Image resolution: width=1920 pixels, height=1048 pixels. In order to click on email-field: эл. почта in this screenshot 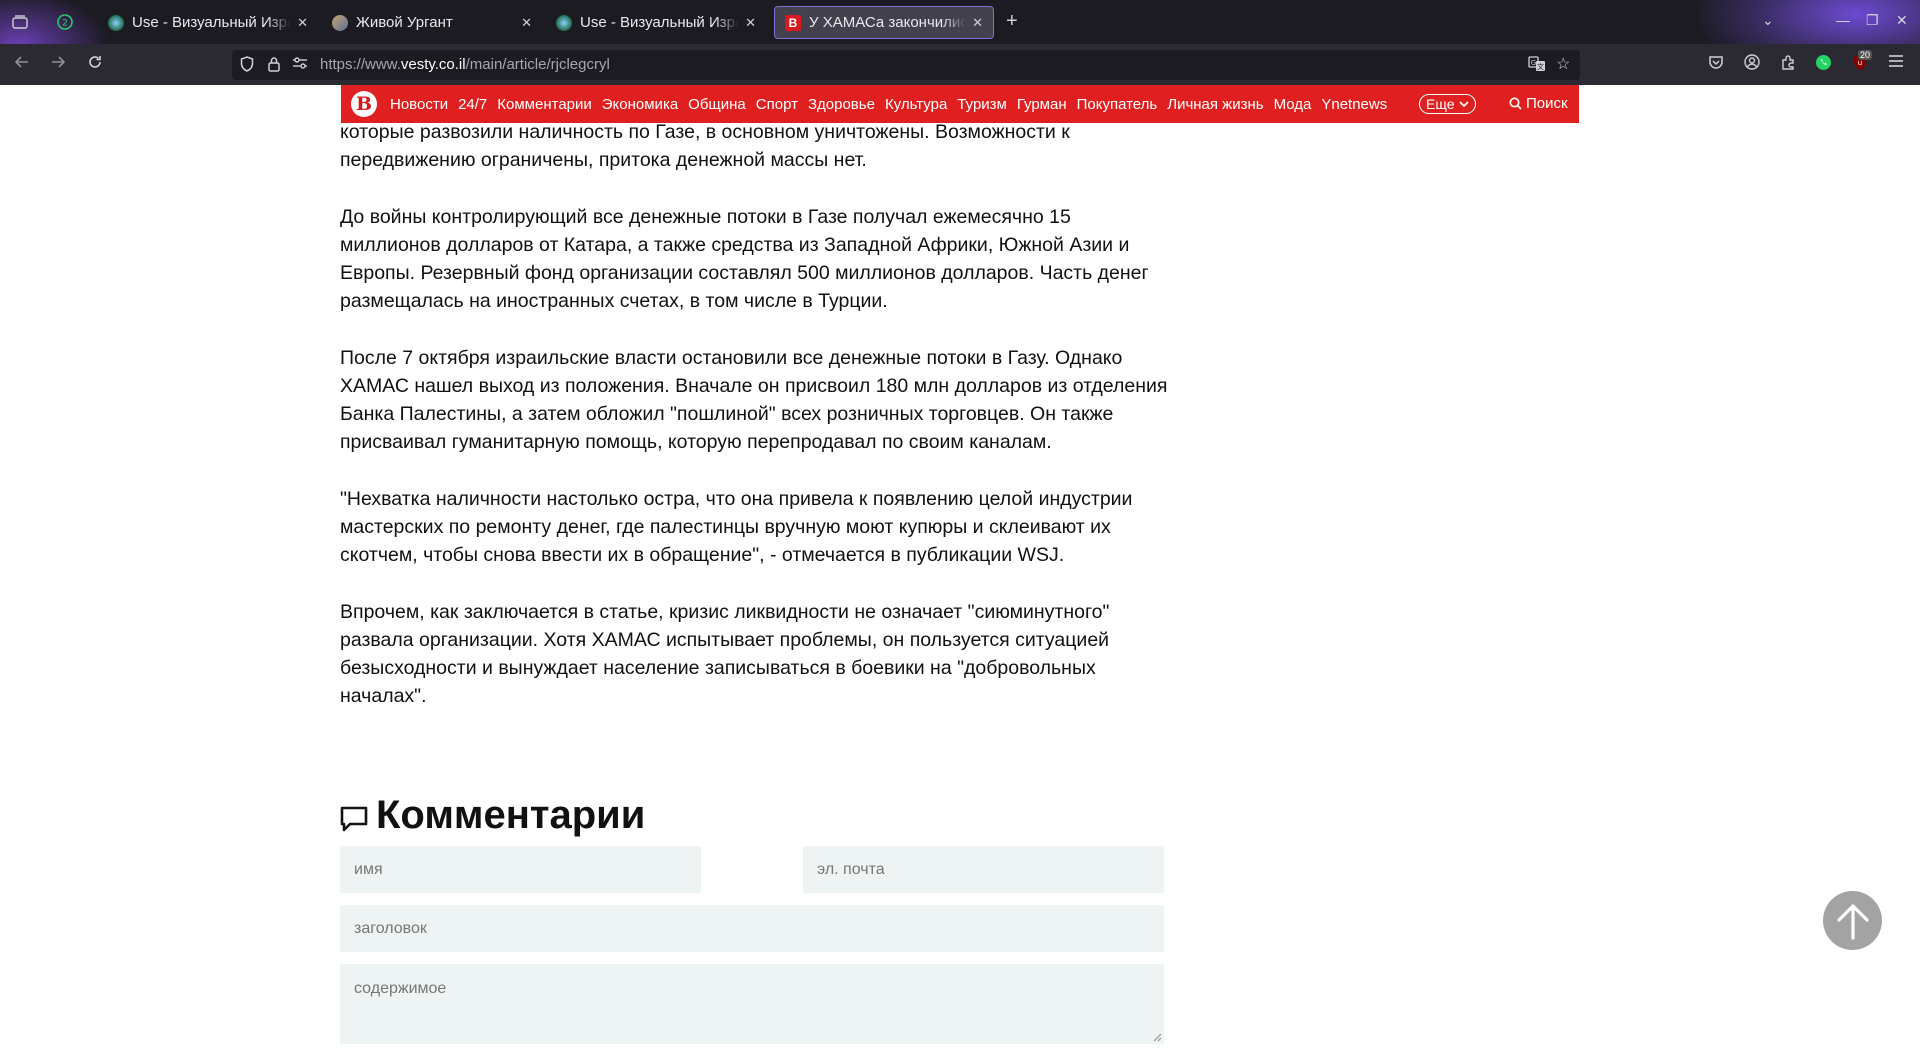, I will do `click(983, 869)`.